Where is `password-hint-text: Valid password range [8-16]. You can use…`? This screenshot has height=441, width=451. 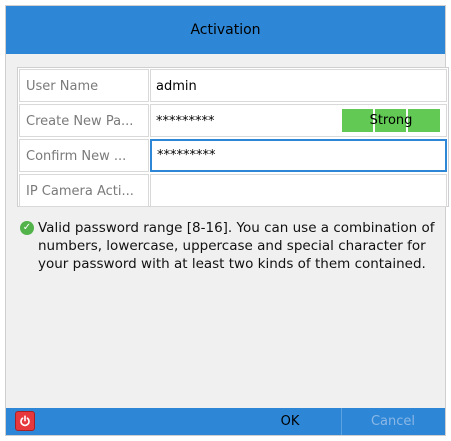
password-hint-text: Valid password range [8-16]. You can use… is located at coordinates (236, 246).